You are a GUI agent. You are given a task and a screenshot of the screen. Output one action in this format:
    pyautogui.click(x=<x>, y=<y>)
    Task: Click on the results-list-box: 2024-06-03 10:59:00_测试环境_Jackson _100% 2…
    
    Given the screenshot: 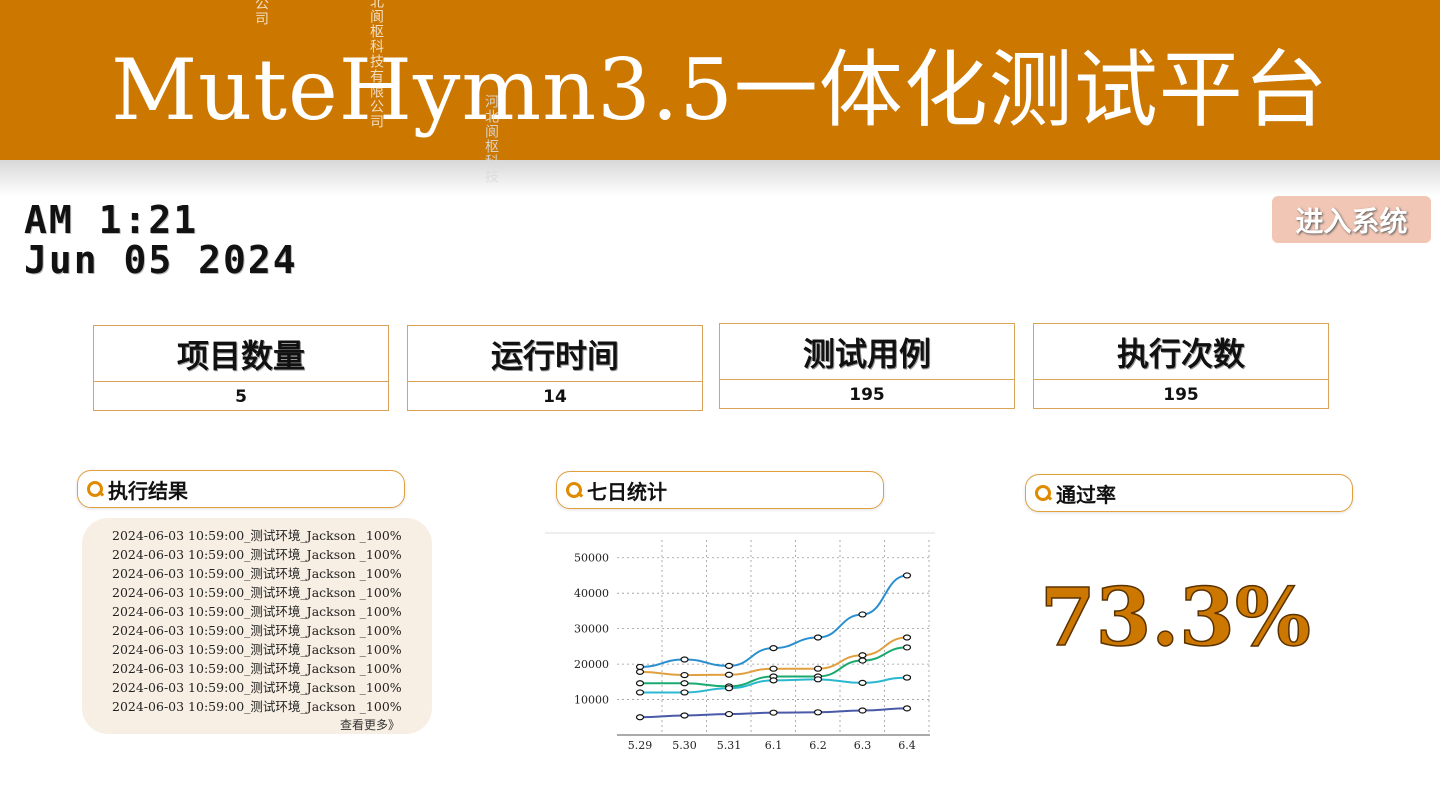 What is the action you would take?
    pyautogui.click(x=257, y=626)
    